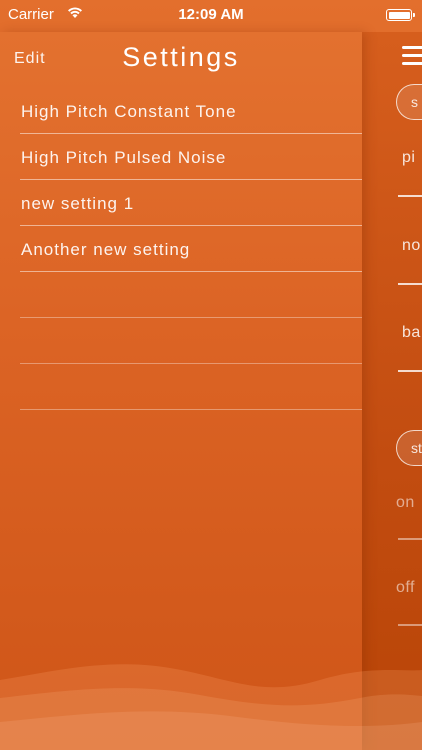 Image resolution: width=422 pixels, height=750 pixels. Describe the element at coordinates (411, 332) in the screenshot. I see `balance-label: ba` at that location.